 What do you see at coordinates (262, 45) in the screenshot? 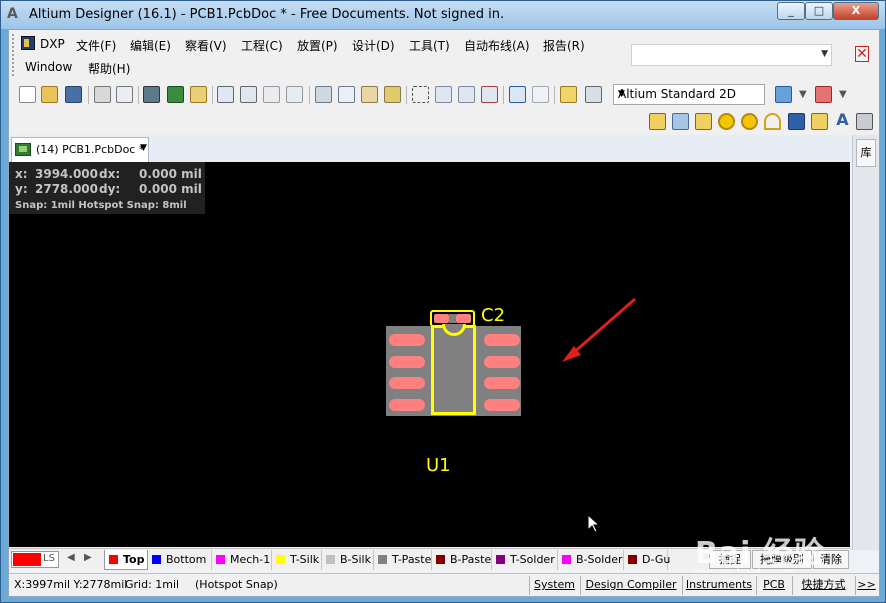
I see `menu-project: 工程(C)` at bounding box center [262, 45].